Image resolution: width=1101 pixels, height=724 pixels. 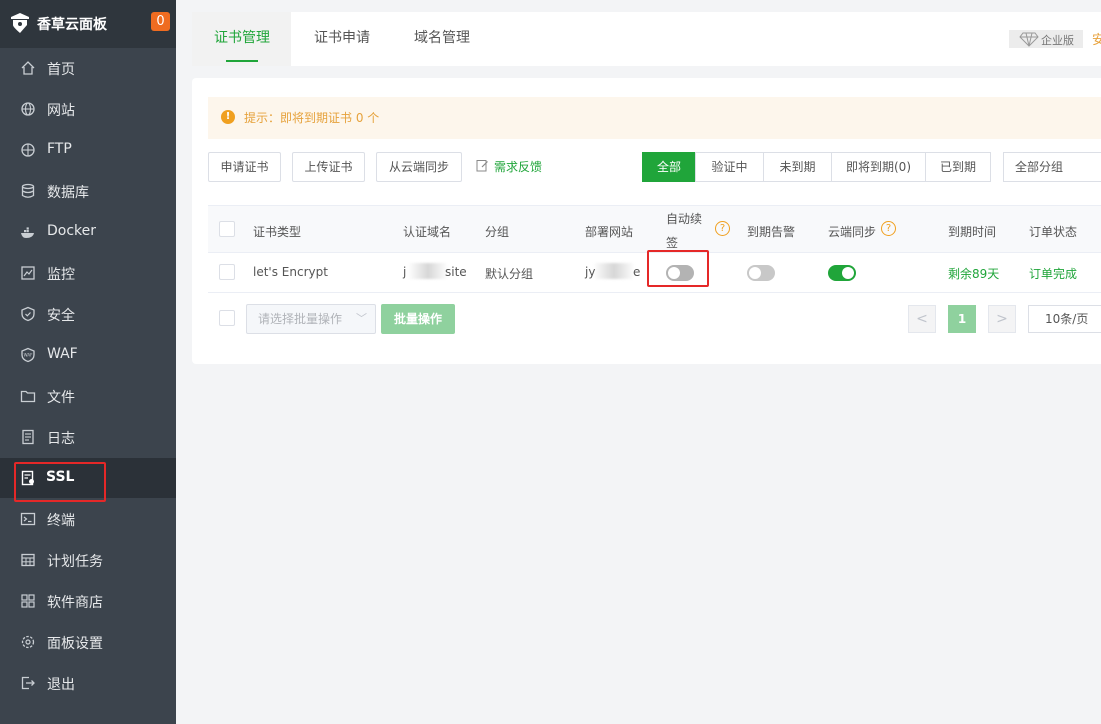 What do you see at coordinates (771, 232) in the screenshot?
I see `col-expire-alert: 到期告警` at bounding box center [771, 232].